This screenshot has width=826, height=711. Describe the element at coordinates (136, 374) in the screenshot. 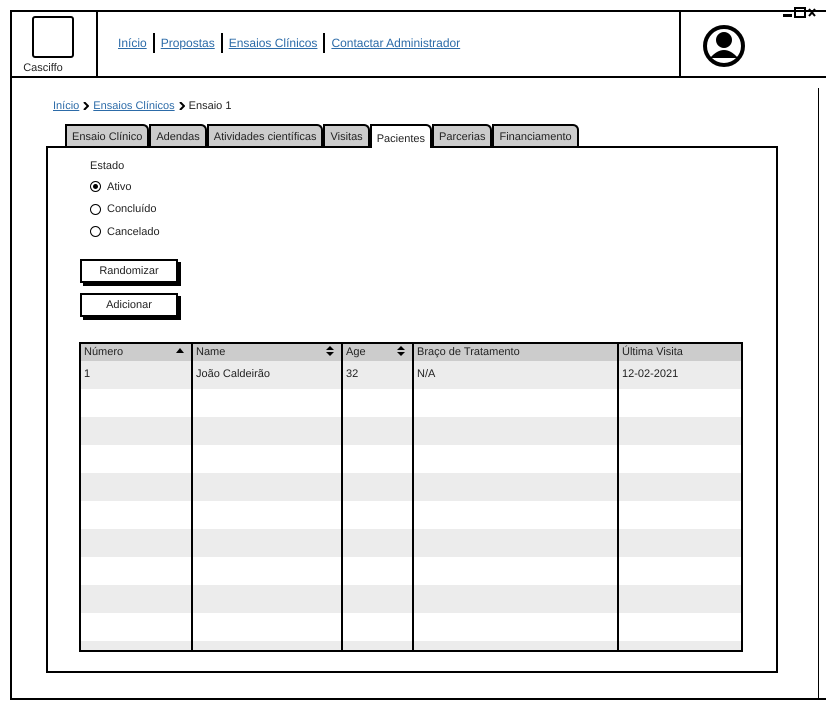

I see `table-cell: 1` at that location.